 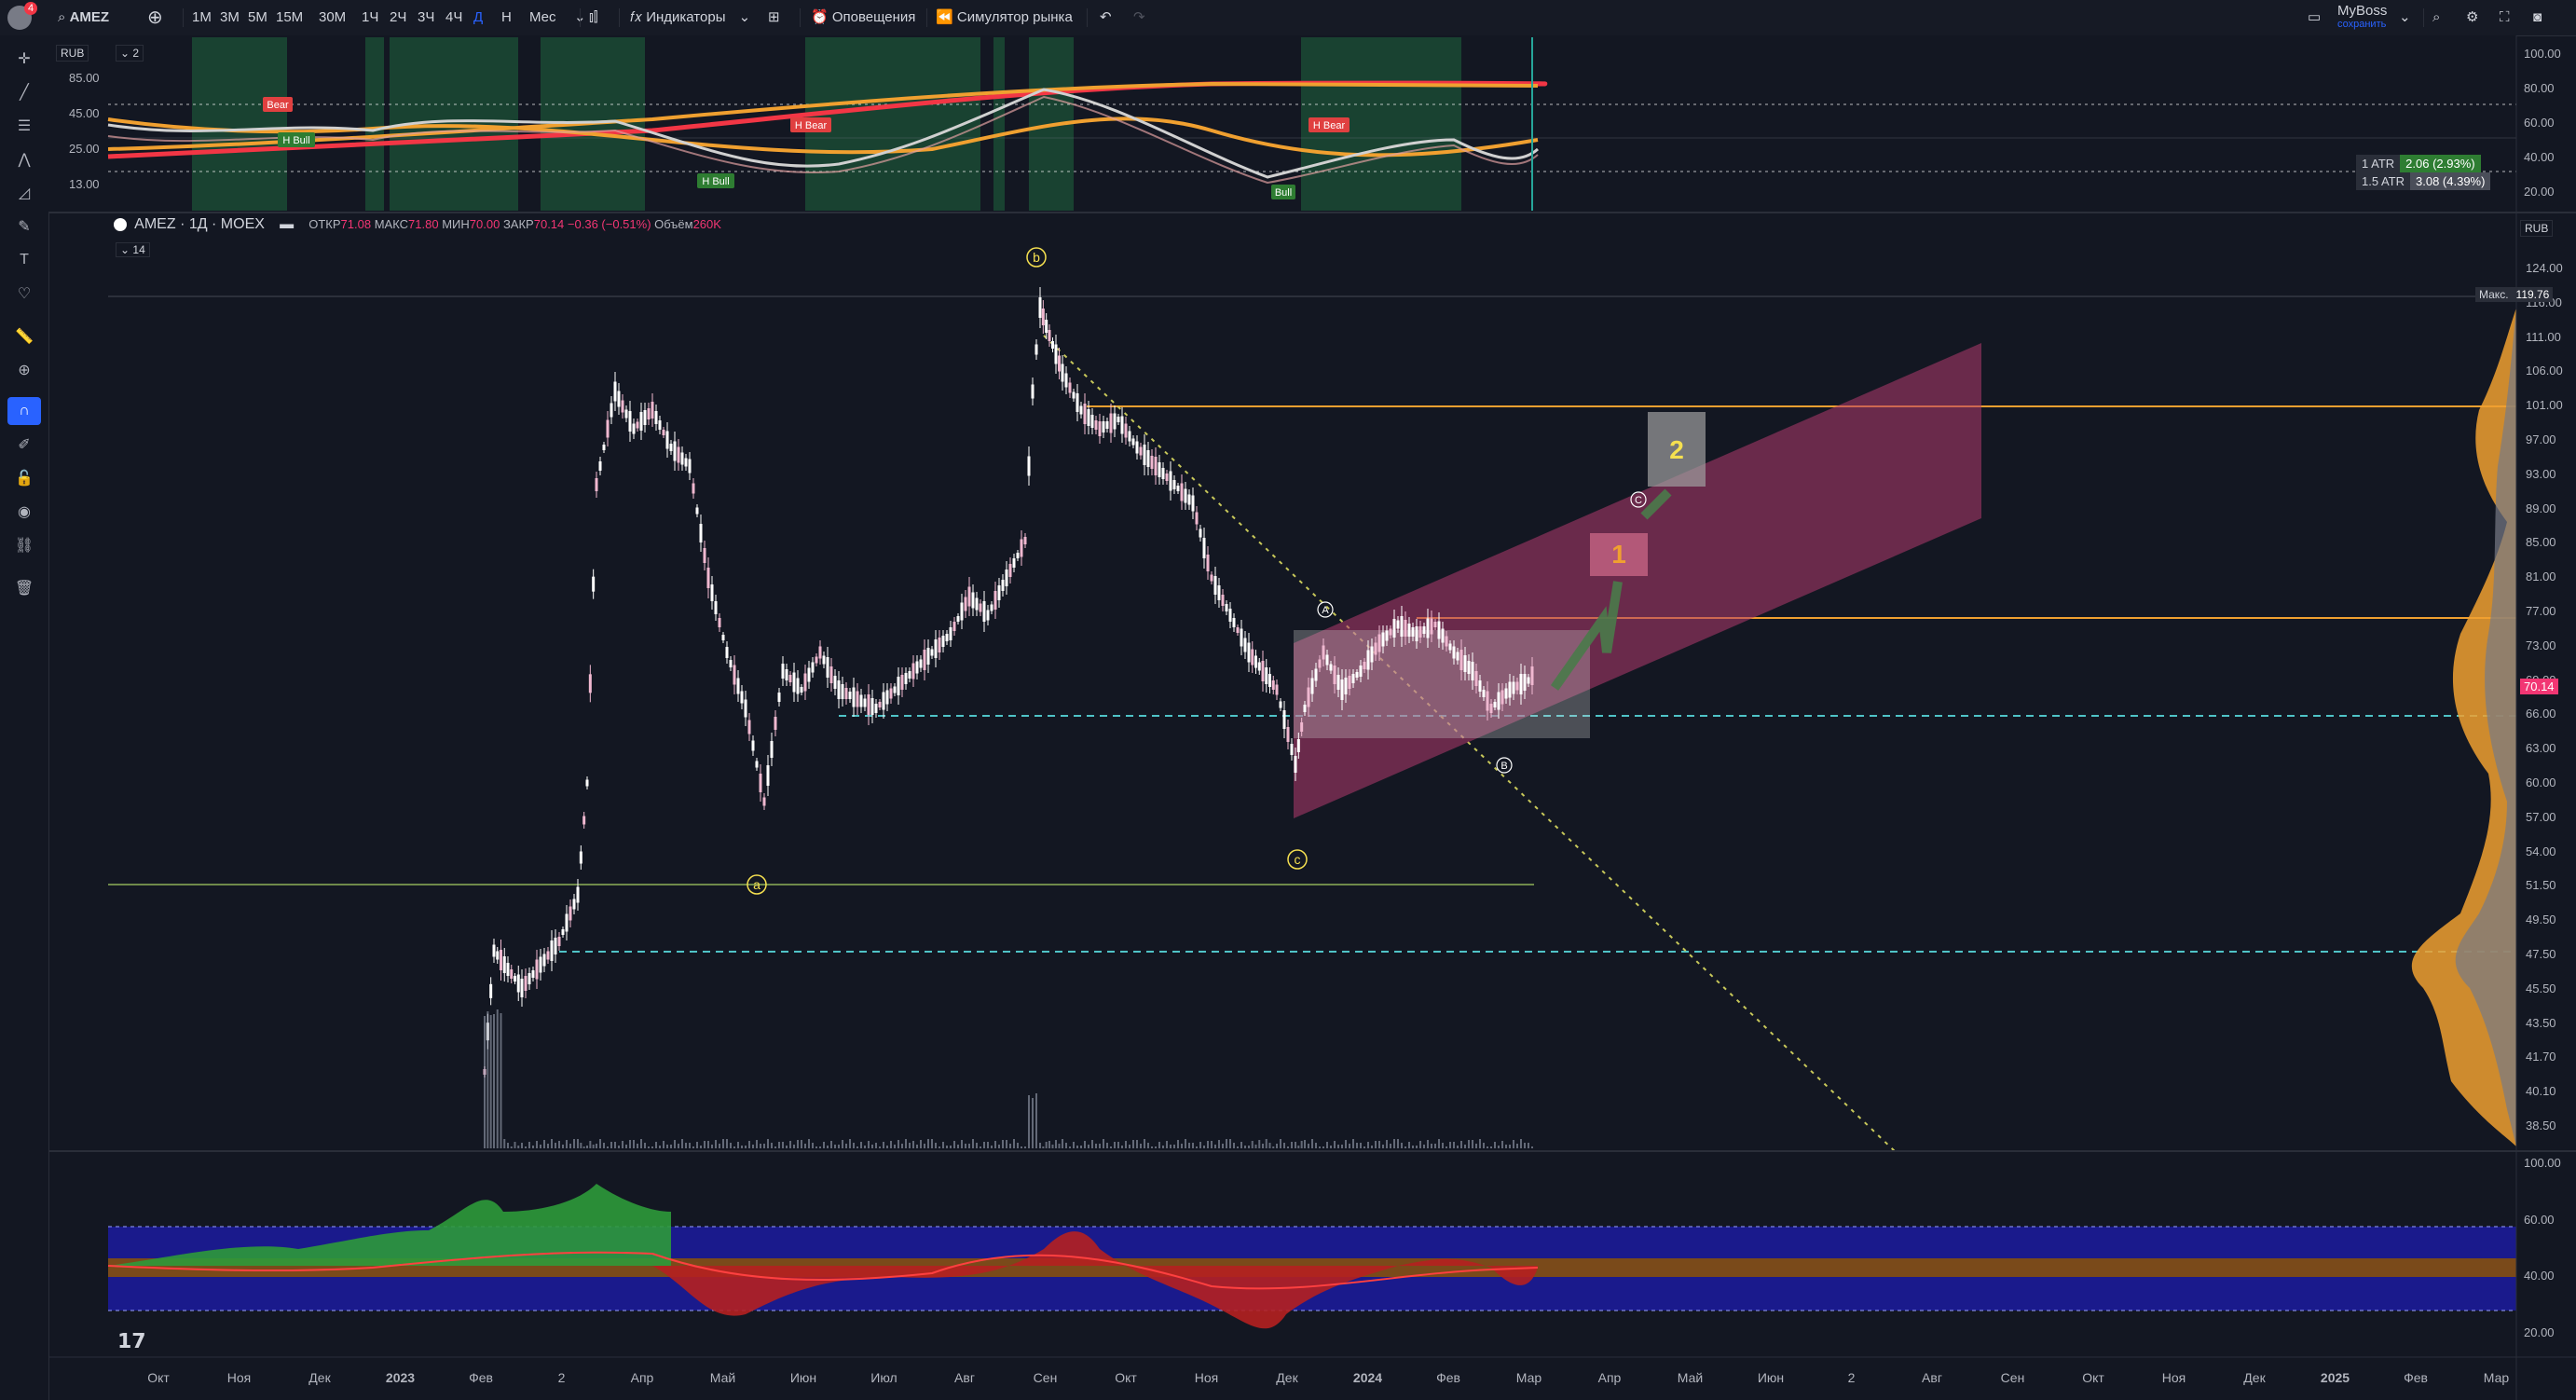 I want to click on scale-label: 13.00, so click(x=84, y=184).